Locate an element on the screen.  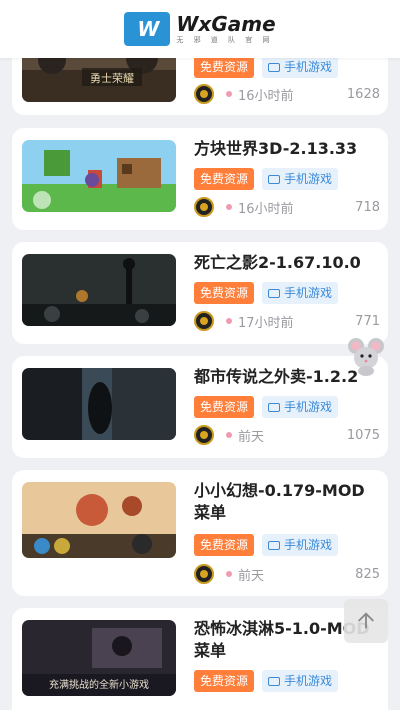
back-to-top-icon is located at coordinates (366, 620).